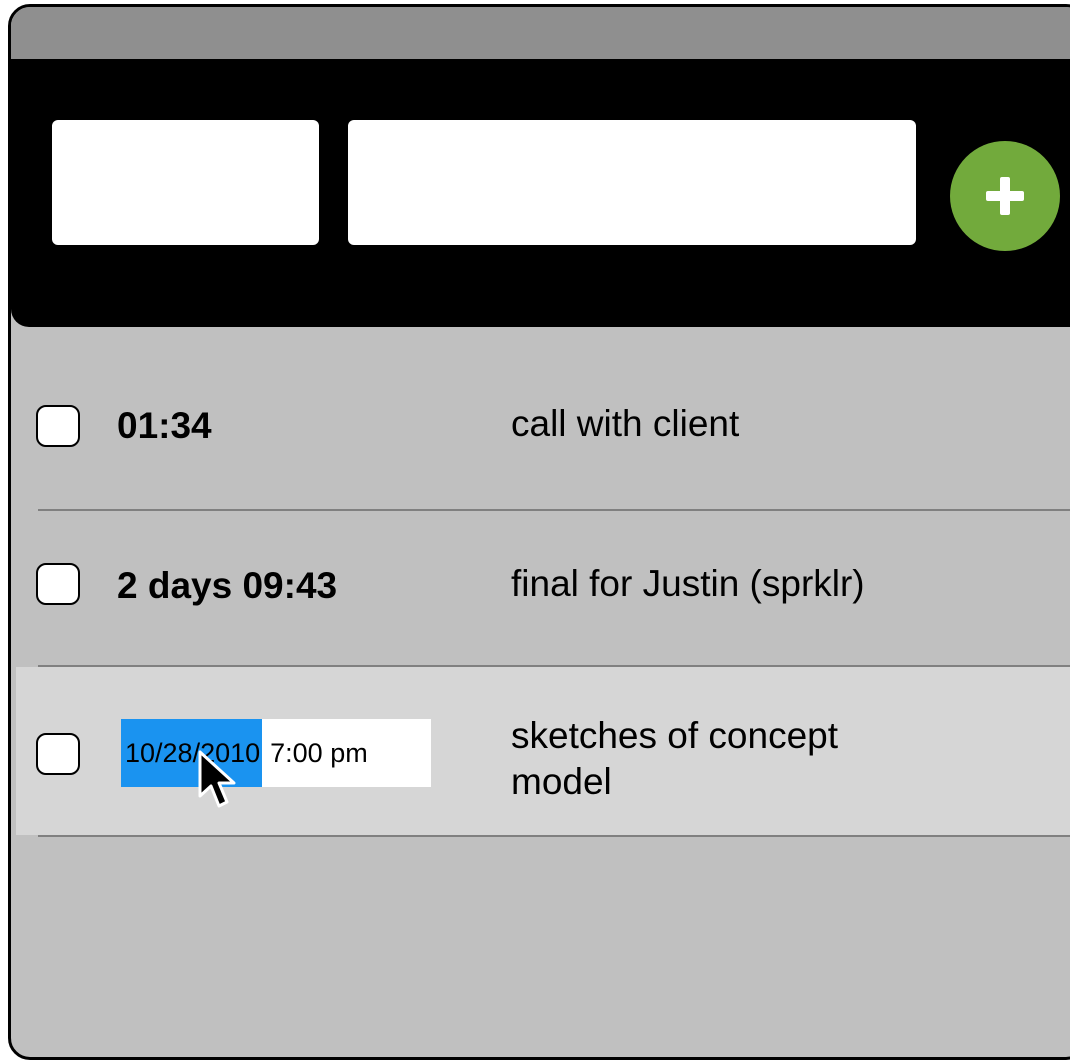  What do you see at coordinates (217, 779) in the screenshot?
I see `mouse-pointer-icon` at bounding box center [217, 779].